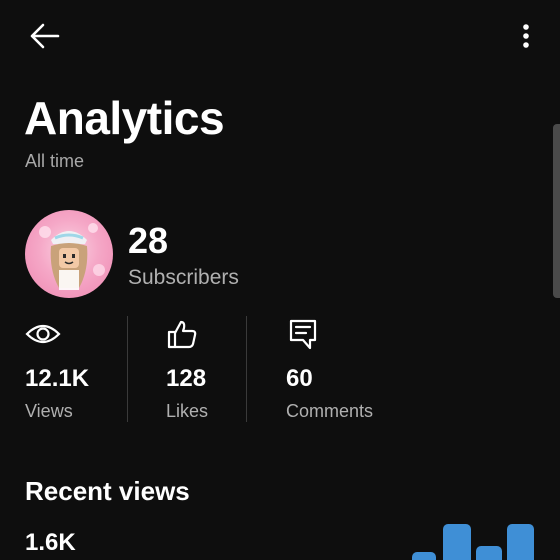 This screenshot has height=560, width=560. I want to click on thumbs-up-icon, so click(184, 334).